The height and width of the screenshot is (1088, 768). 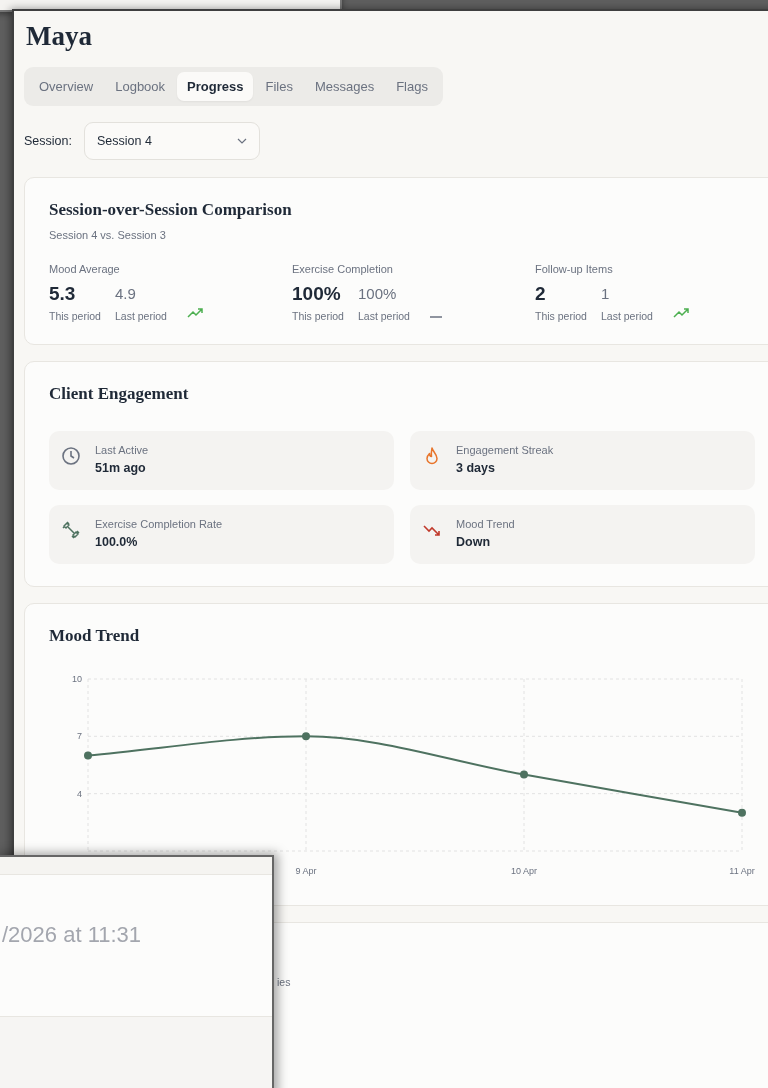 I want to click on client-name: Maya, so click(x=59, y=36).